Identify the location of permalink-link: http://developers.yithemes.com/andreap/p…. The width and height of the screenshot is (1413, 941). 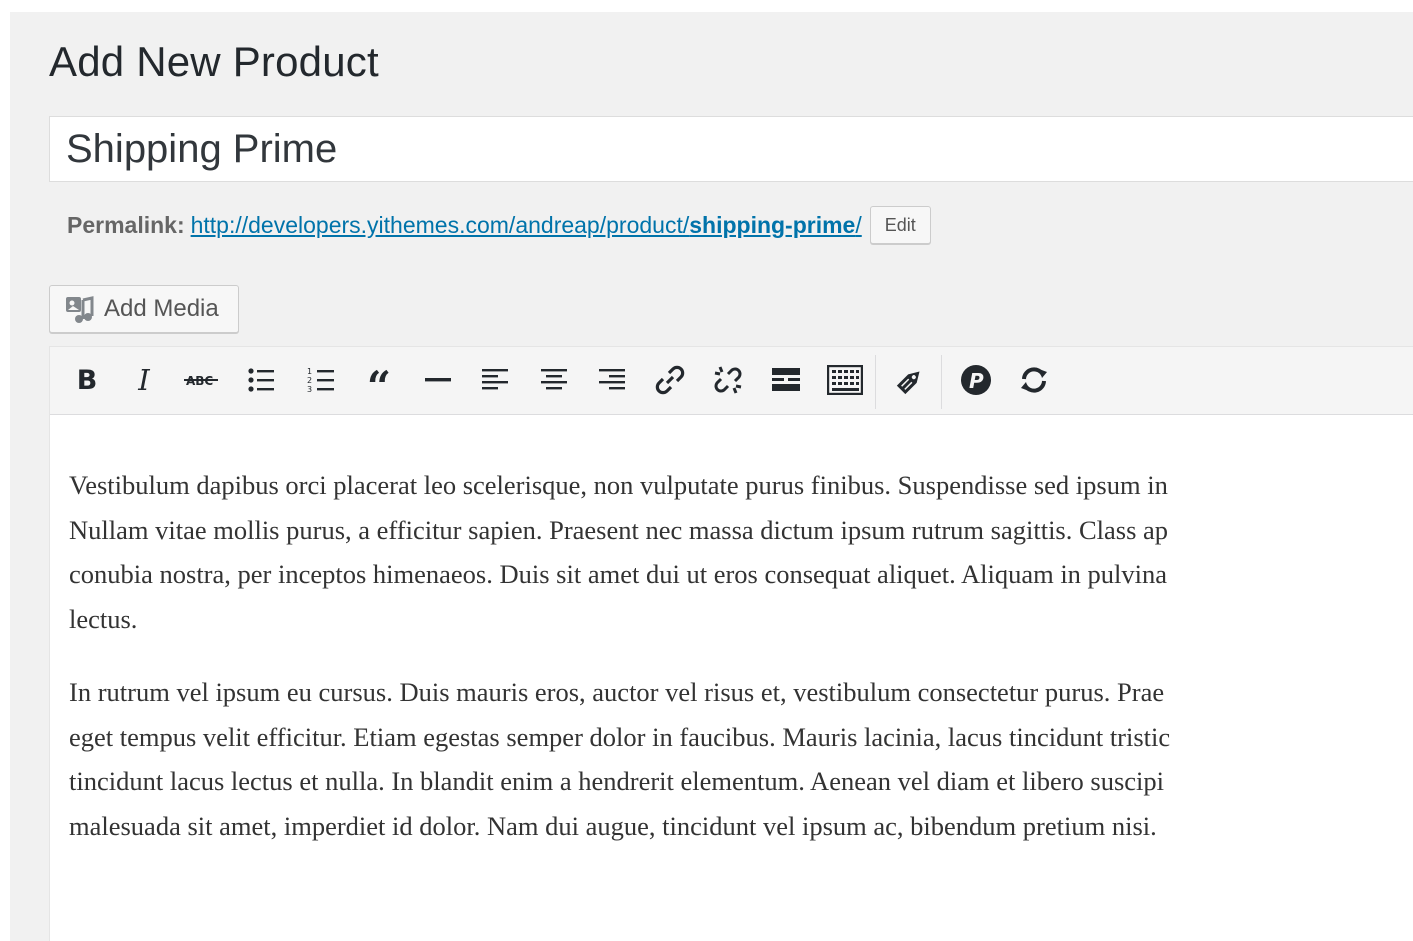
(526, 225).